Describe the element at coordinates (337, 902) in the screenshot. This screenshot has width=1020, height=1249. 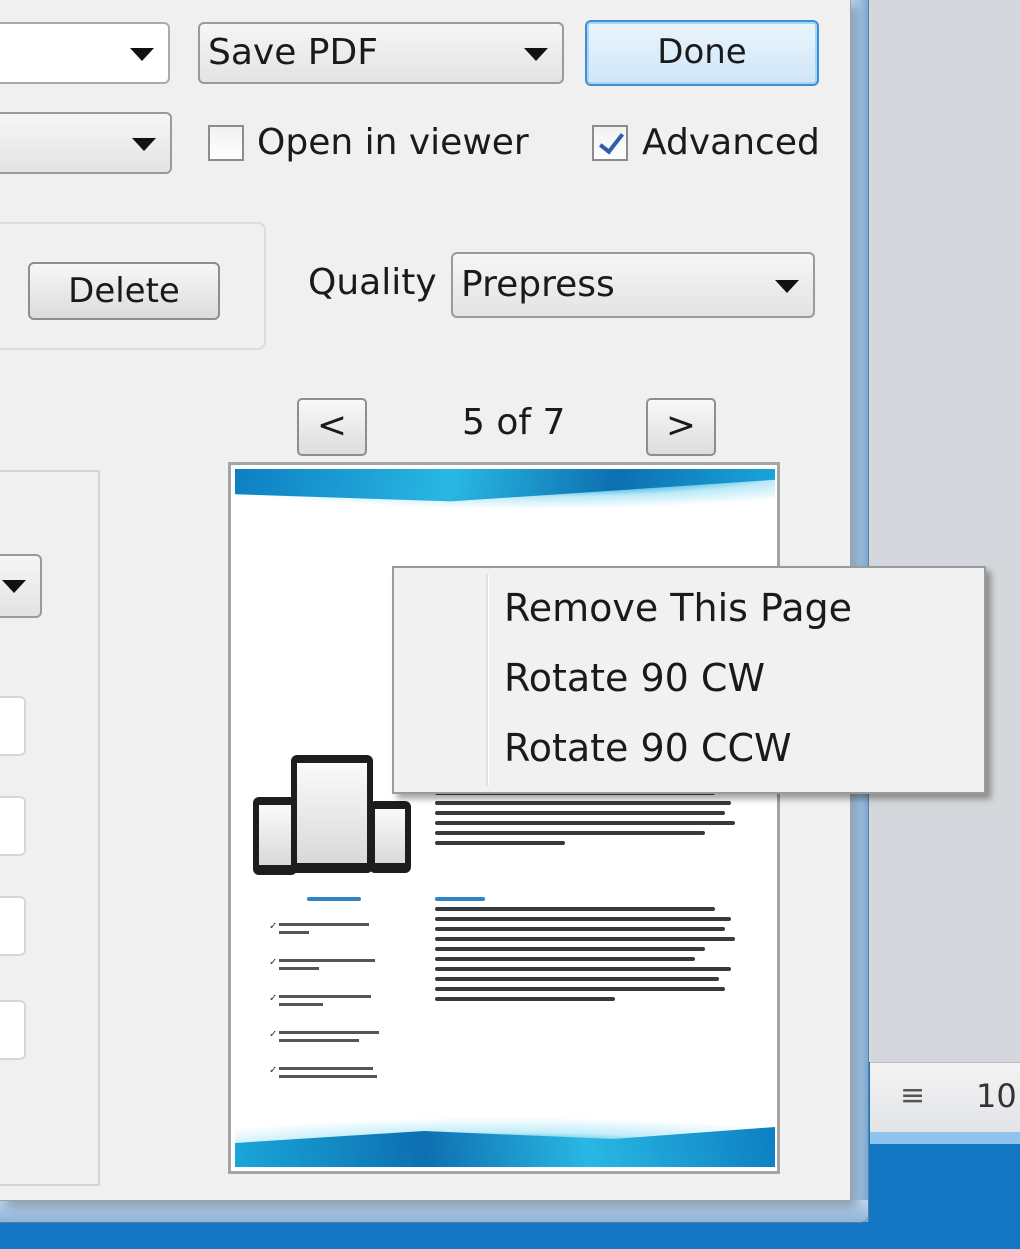
I see `features-heading` at that location.